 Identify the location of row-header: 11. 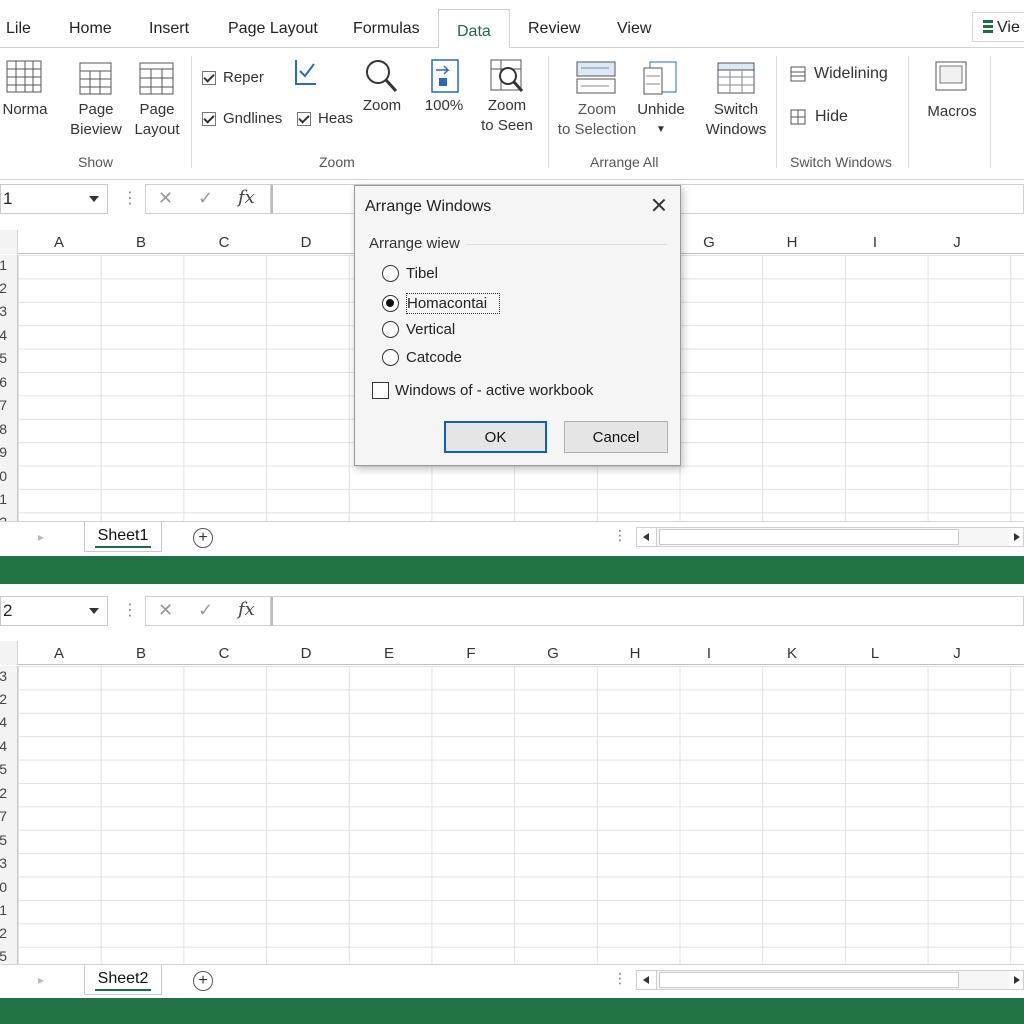
(3, 499).